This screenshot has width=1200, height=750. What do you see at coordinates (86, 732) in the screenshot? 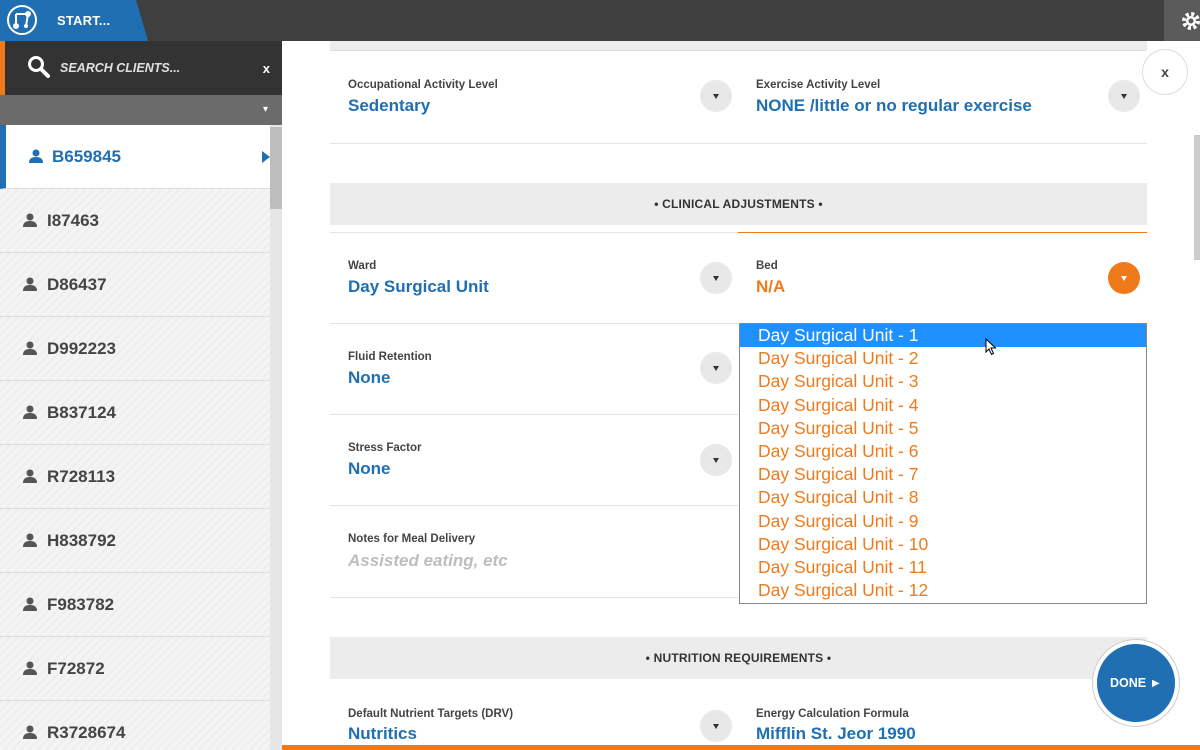
I see `client-id: R3728674` at bounding box center [86, 732].